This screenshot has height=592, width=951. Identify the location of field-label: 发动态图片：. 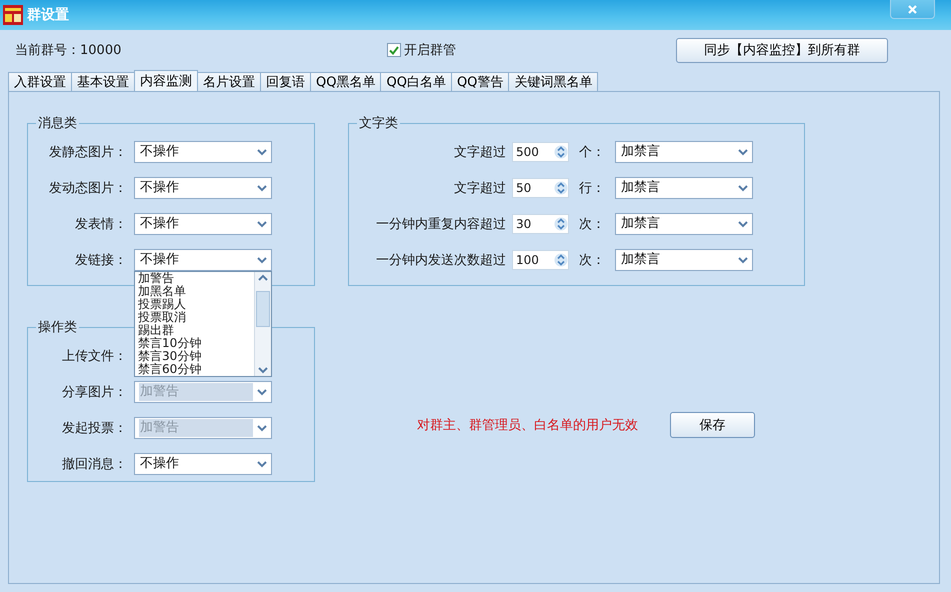
(88, 188).